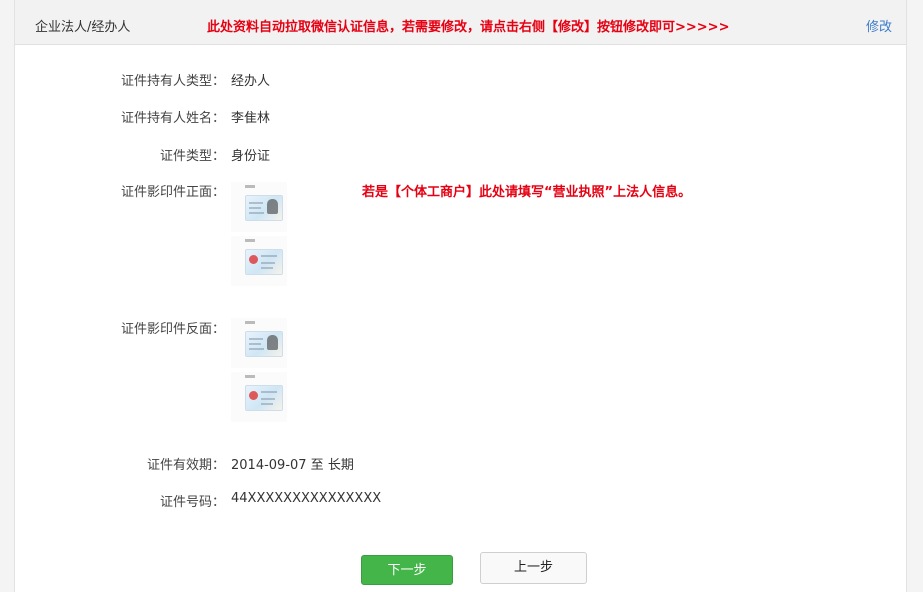 The image size is (923, 592). Describe the element at coordinates (172, 329) in the screenshot. I see `back-copy-label: 证件影印件反面：` at that location.